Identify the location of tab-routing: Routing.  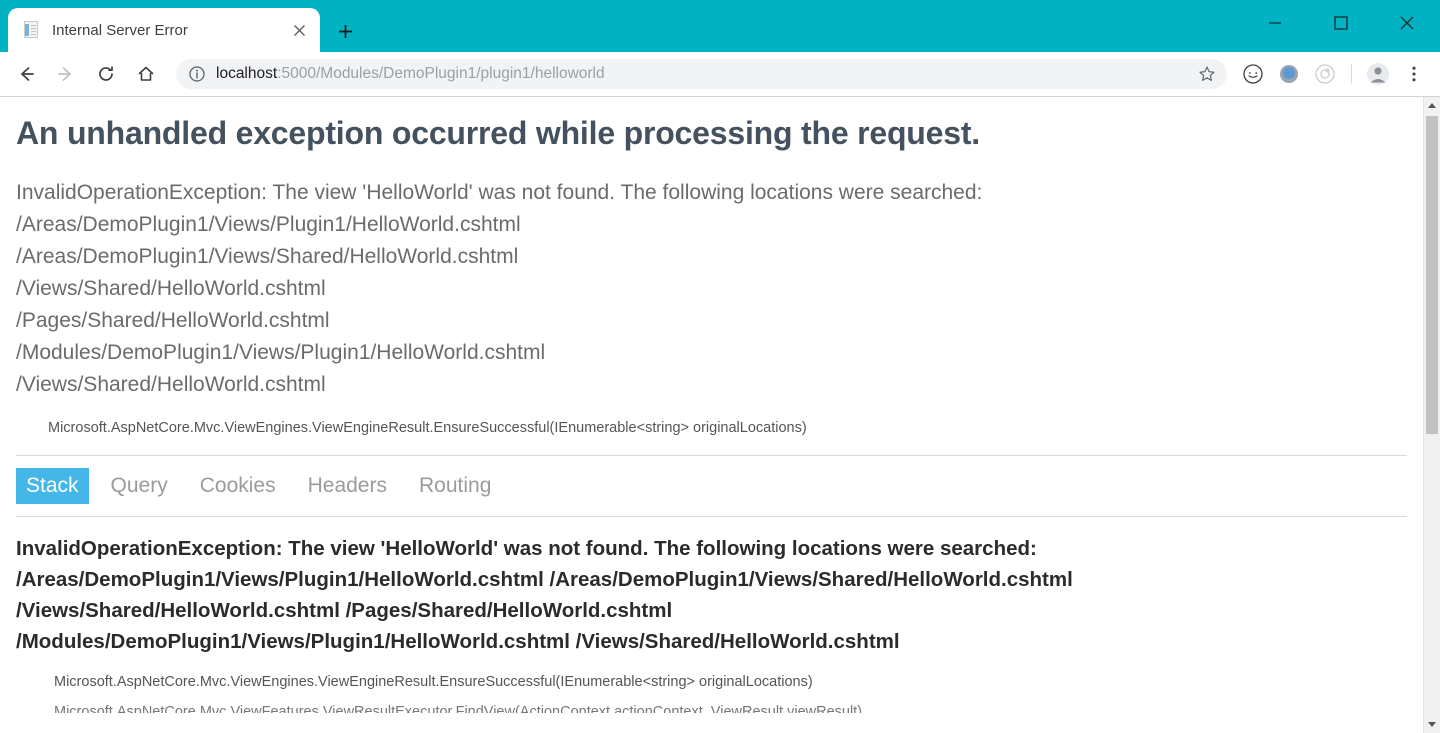
(455, 486).